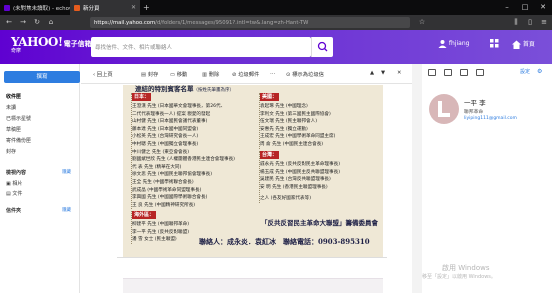  I want to click on views-heading: 檢視內容, so click(16, 173).